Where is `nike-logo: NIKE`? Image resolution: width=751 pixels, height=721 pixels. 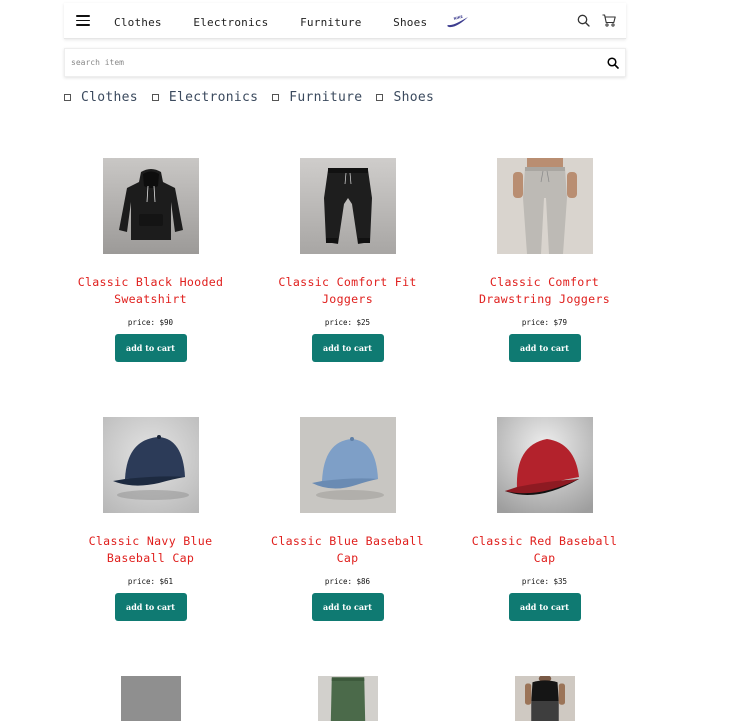
nike-logo: NIKE is located at coordinates (458, 21).